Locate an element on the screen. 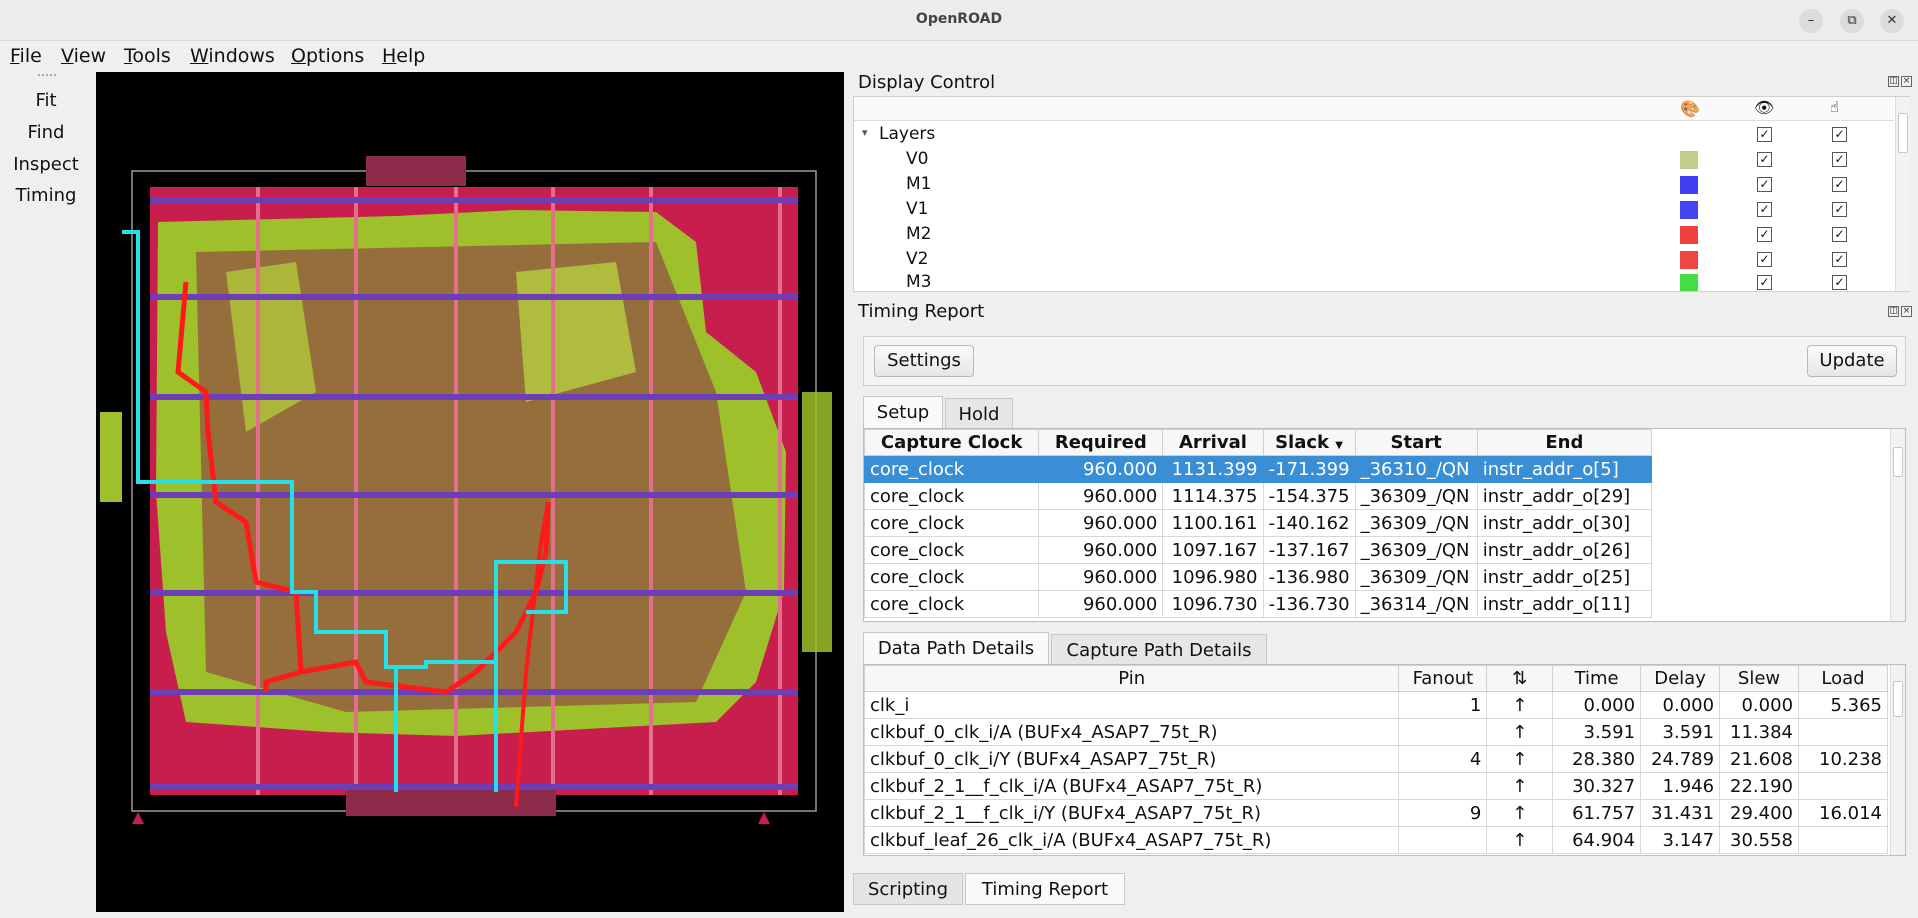 This screenshot has width=1918, height=918. minimize-button: – is located at coordinates (1811, 21).